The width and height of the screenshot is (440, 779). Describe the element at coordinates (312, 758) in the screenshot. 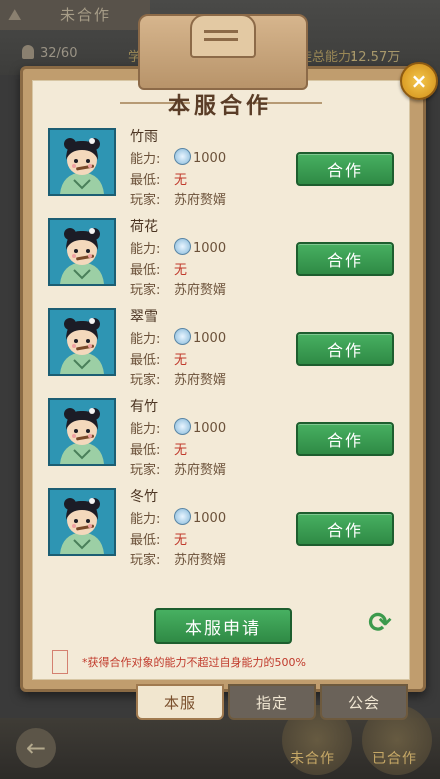

I see `bottom-tab-uncooperated: 未合作` at that location.